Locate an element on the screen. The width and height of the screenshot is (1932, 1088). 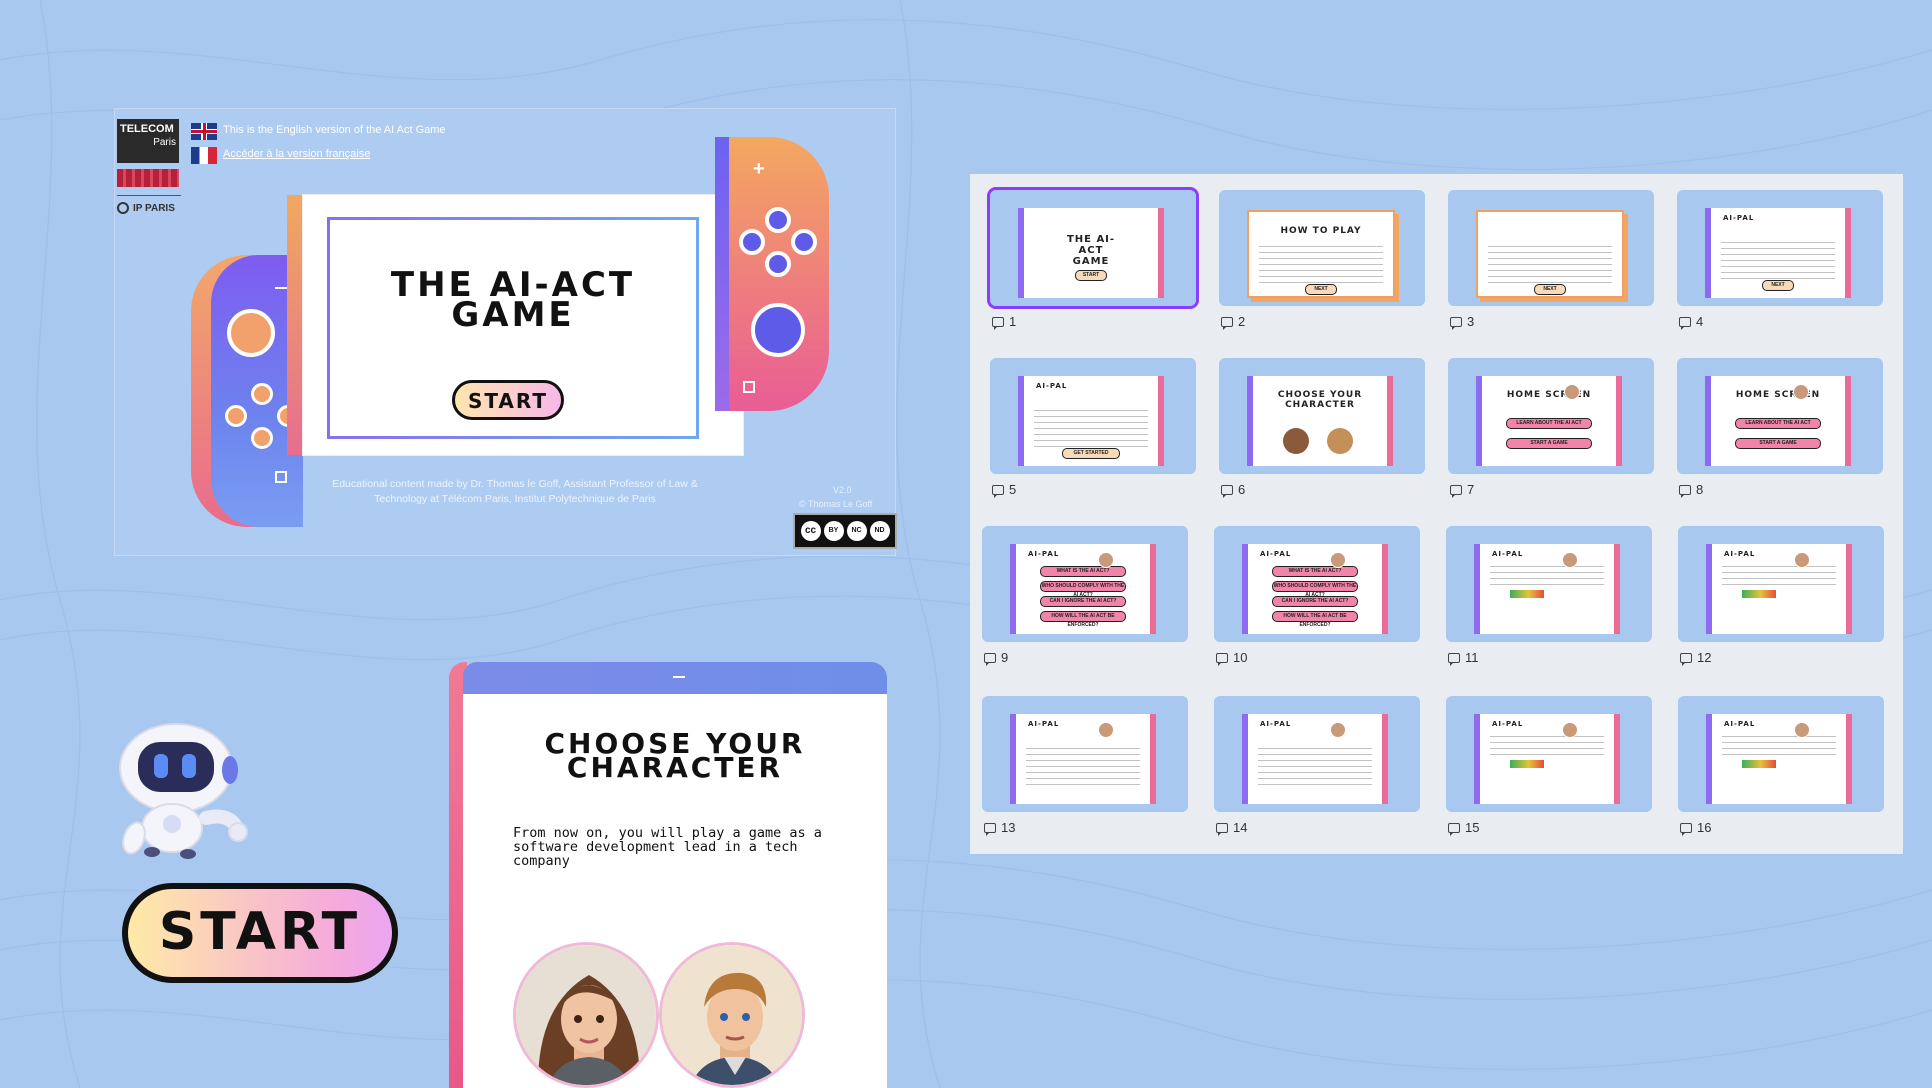
slide-thumbnail-11: AI-PAL is located at coordinates (1549, 584).